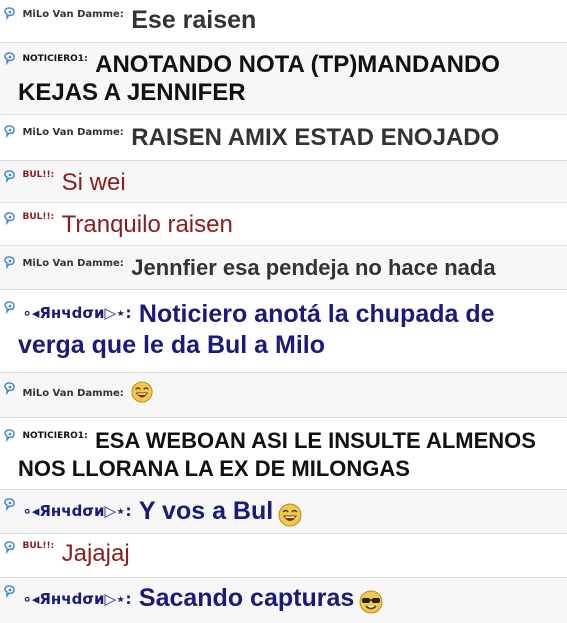 This screenshot has height=623, width=567. Describe the element at coordinates (194, 20) in the screenshot. I see `message-text: Ese raisen` at that location.